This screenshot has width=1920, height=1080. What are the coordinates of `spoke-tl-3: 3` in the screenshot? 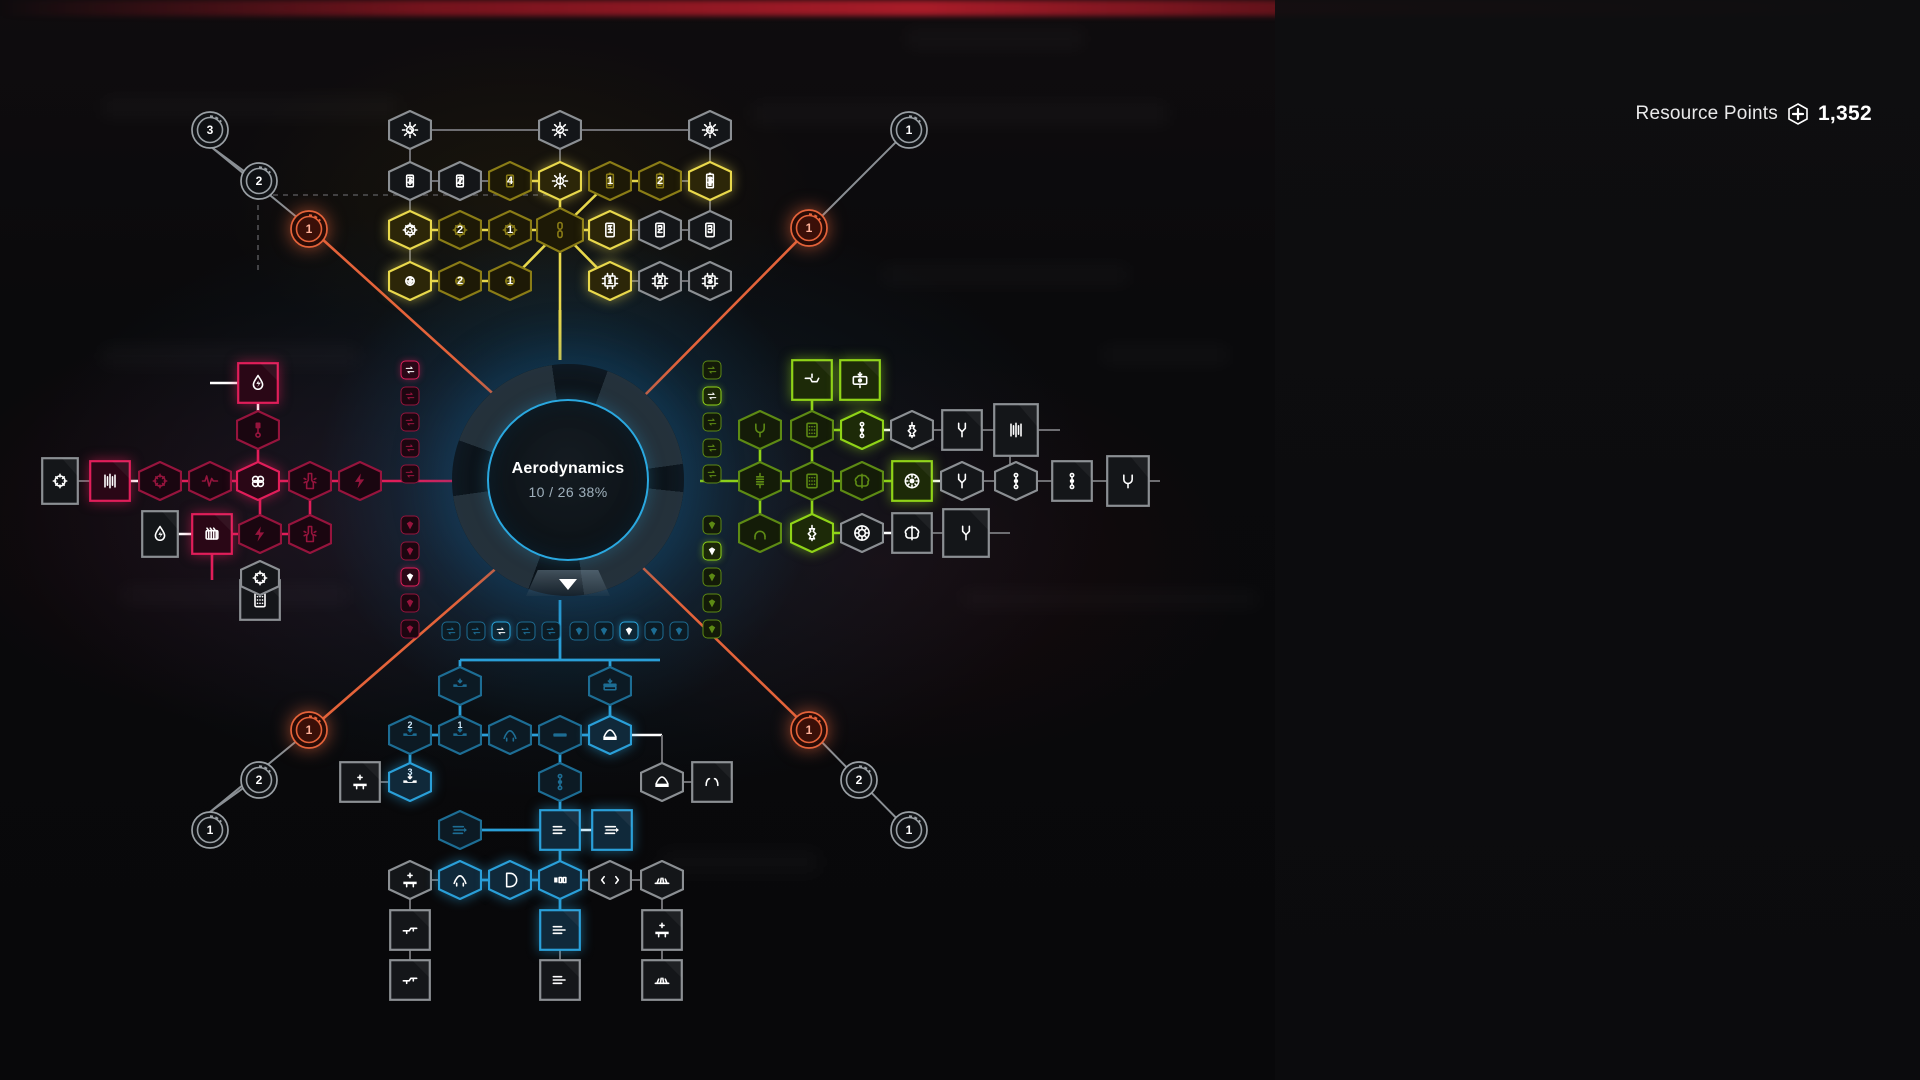 It's located at (210, 130).